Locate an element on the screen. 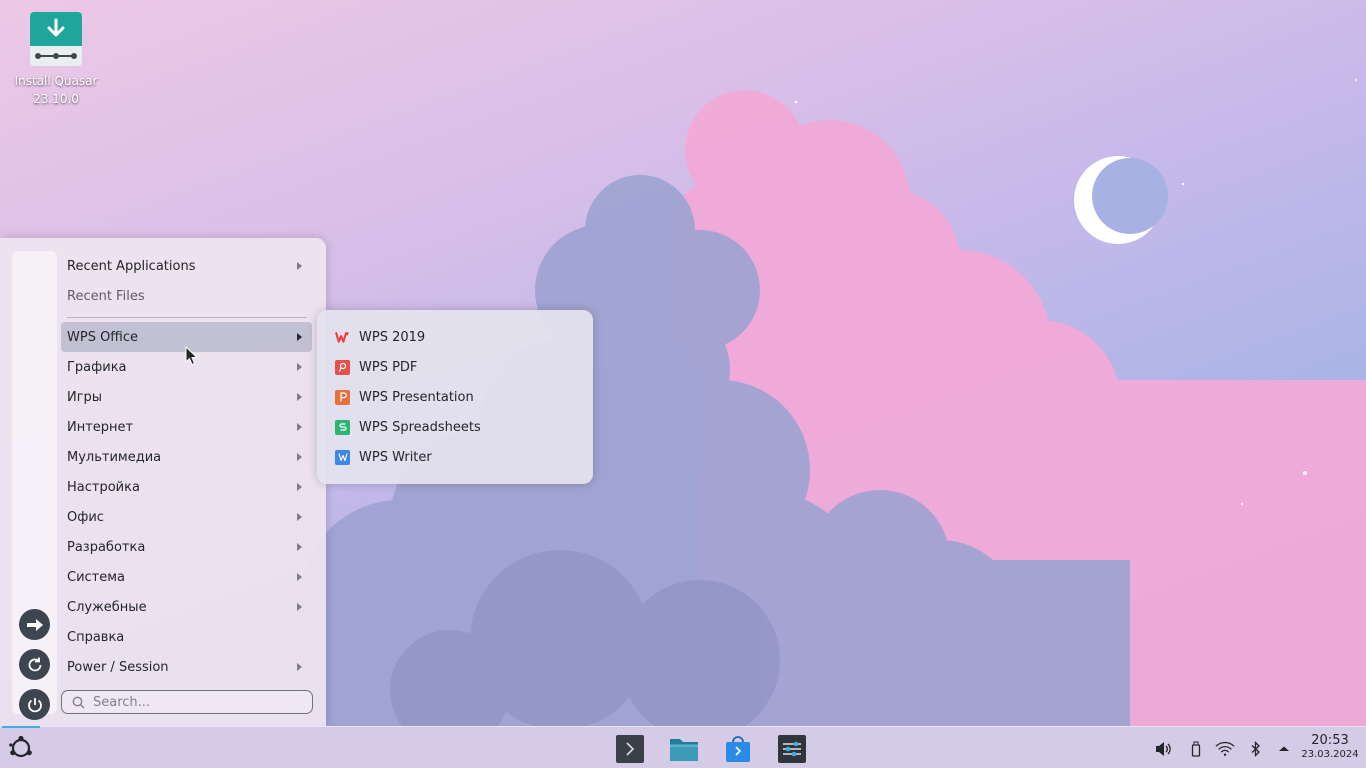  menu-item-label: Офис is located at coordinates (85, 517).